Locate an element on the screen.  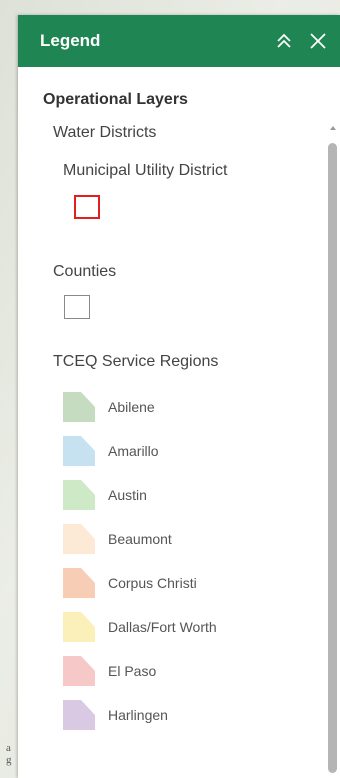
legend-item: El Paso is located at coordinates (193, 671).